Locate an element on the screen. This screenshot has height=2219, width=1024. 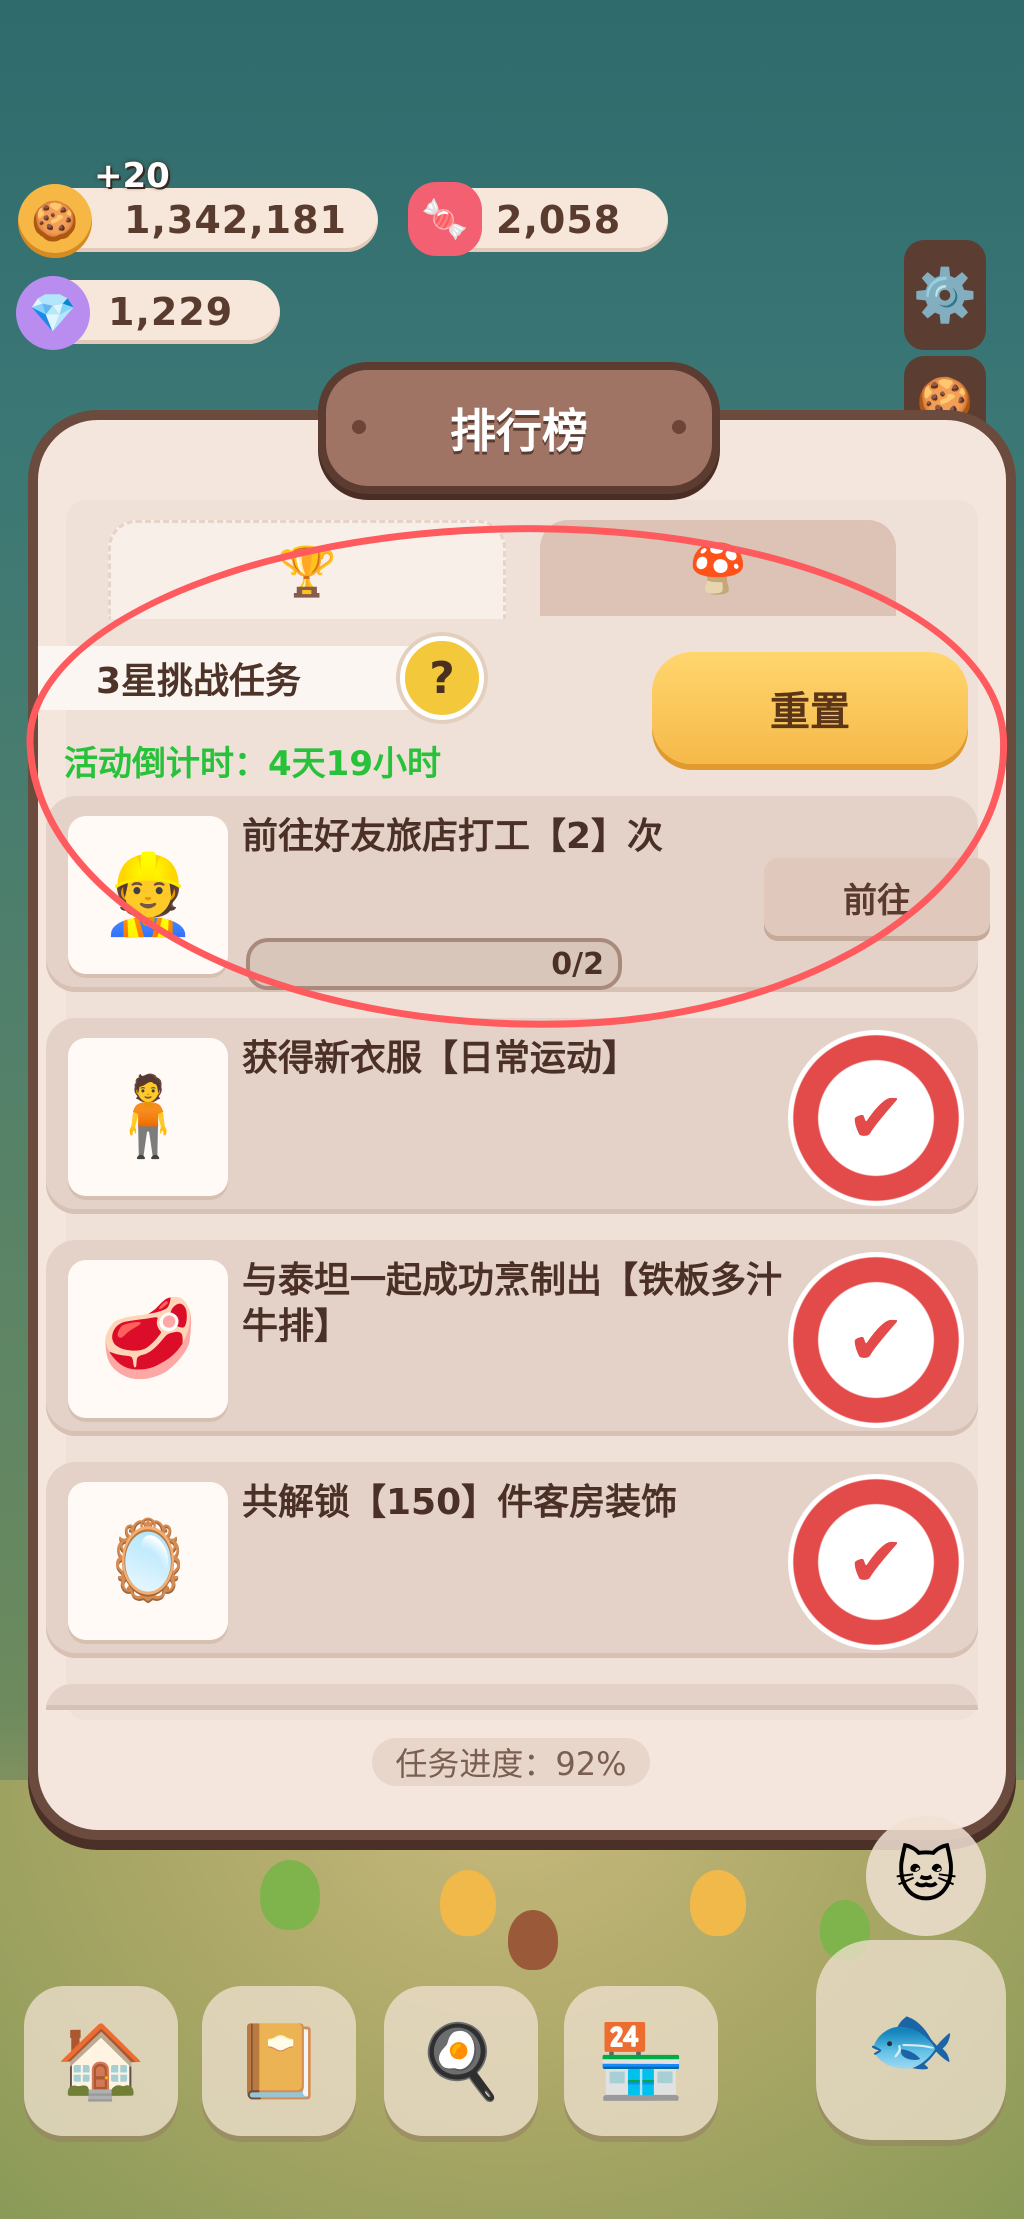
dock-button-fish: 🐟 is located at coordinates (911, 2040).